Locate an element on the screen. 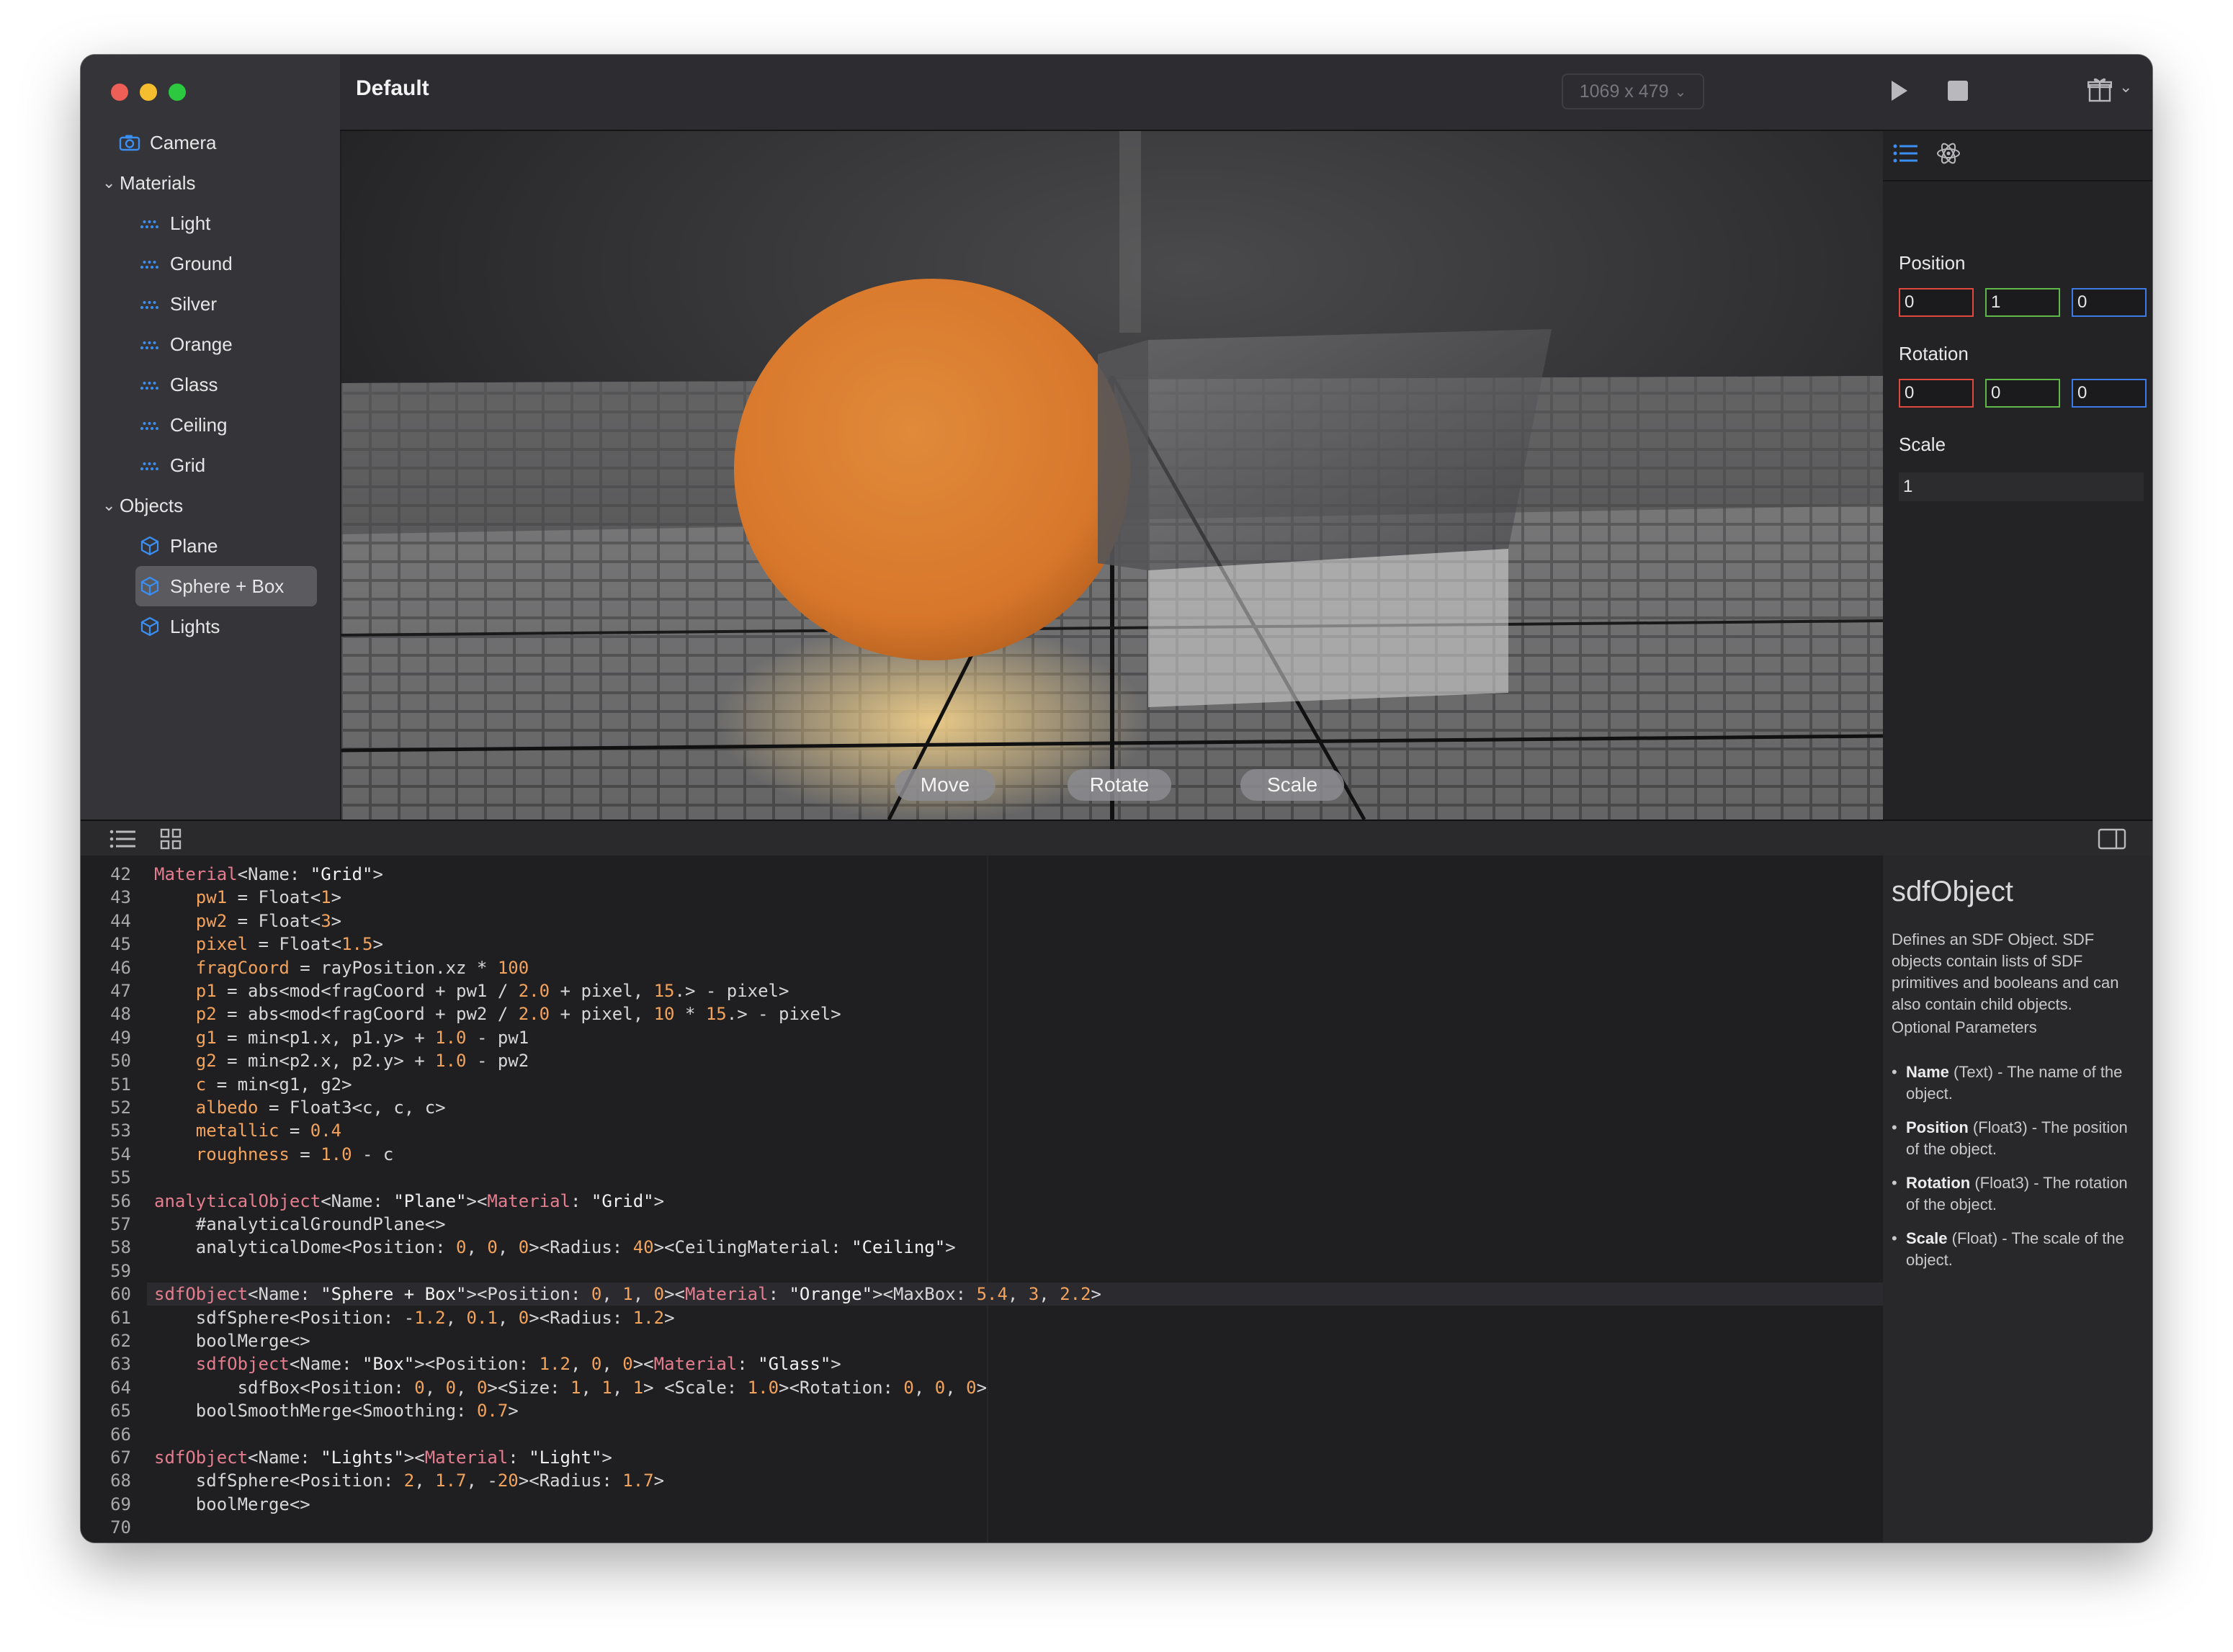 This screenshot has height=1652, width=2233. sidebar-item-lights: Lights is located at coordinates (210, 626).